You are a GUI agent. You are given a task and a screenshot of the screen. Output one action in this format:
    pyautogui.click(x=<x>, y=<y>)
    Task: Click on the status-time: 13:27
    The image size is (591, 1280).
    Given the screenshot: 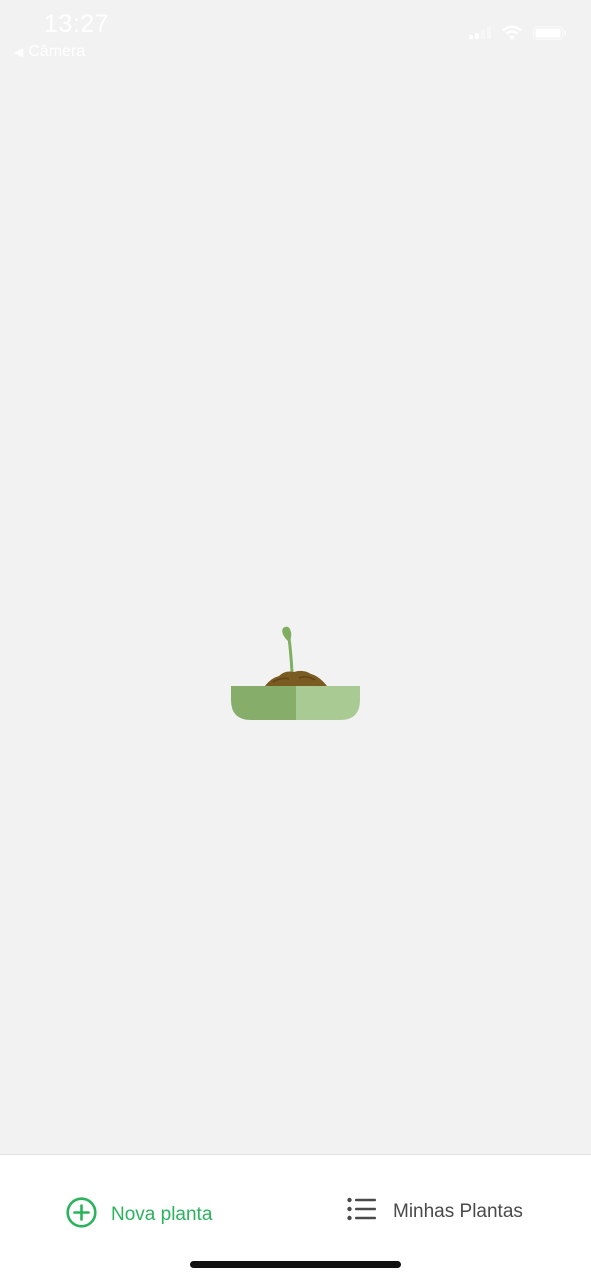 What is the action you would take?
    pyautogui.click(x=77, y=24)
    